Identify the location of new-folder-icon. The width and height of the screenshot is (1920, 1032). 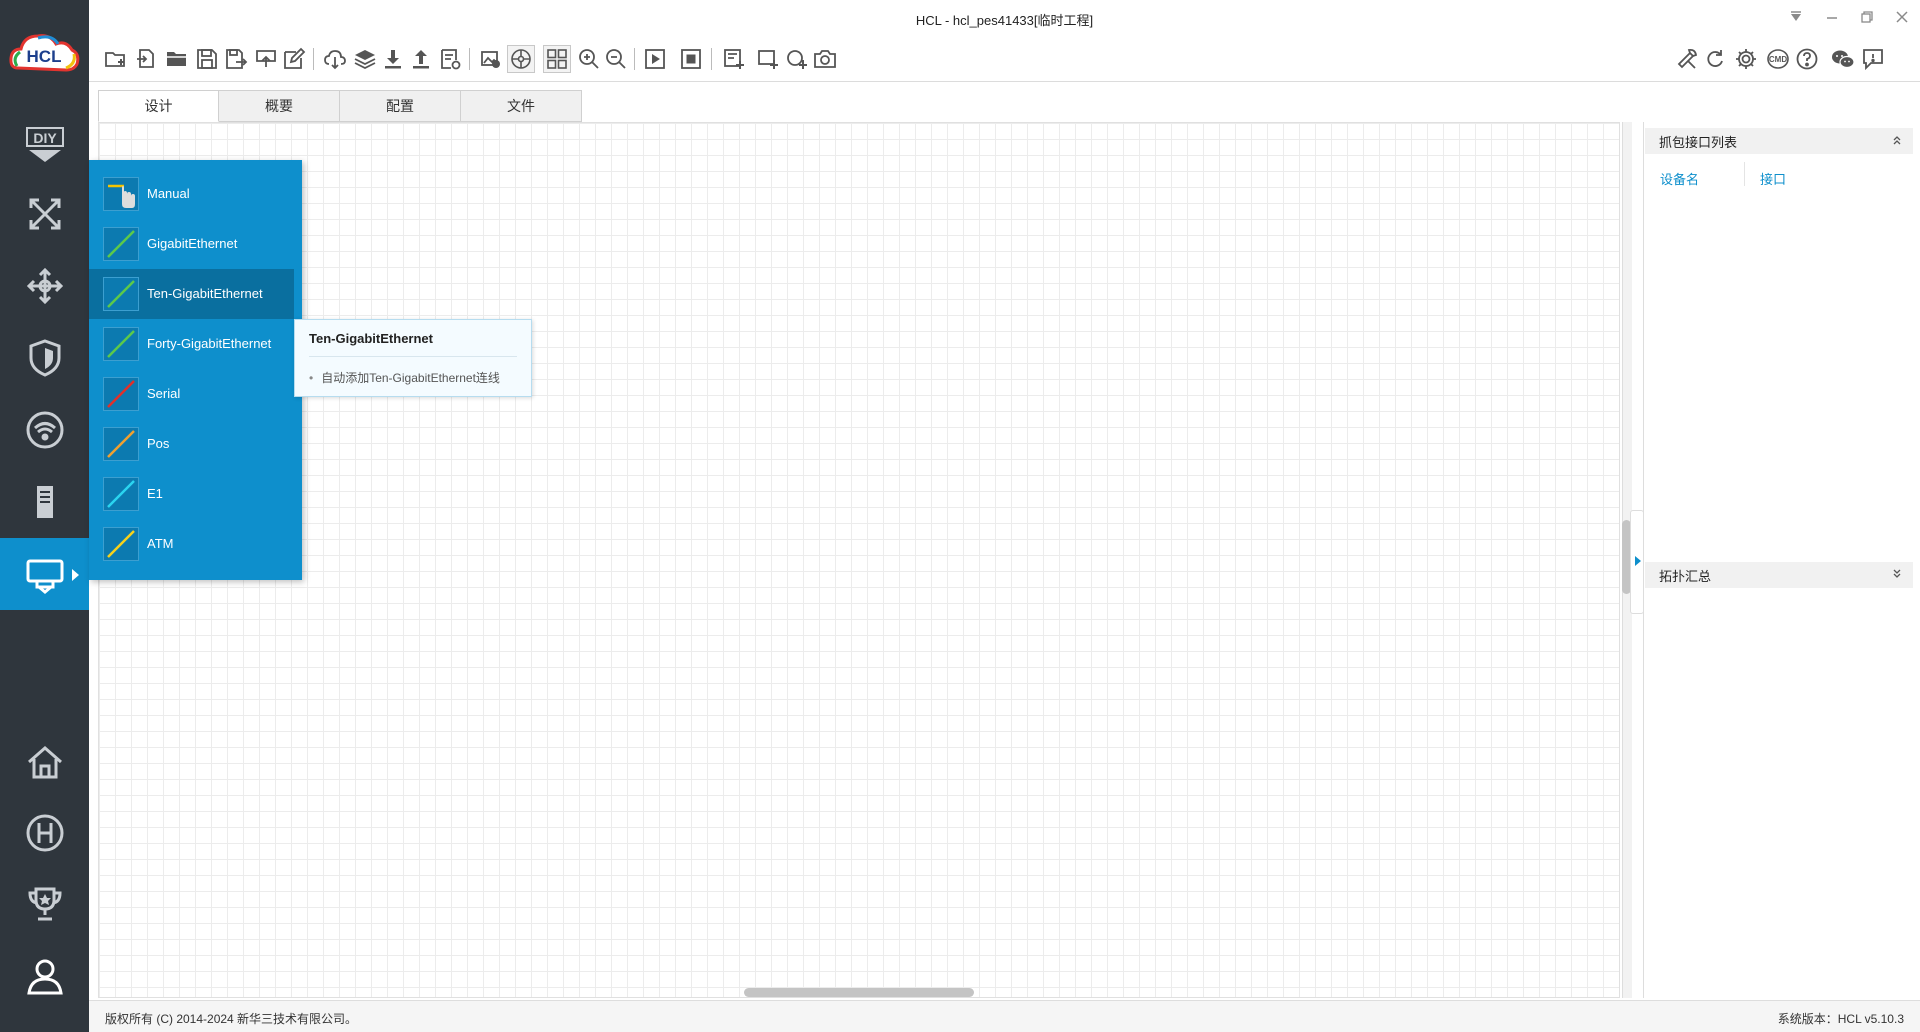
(115, 59).